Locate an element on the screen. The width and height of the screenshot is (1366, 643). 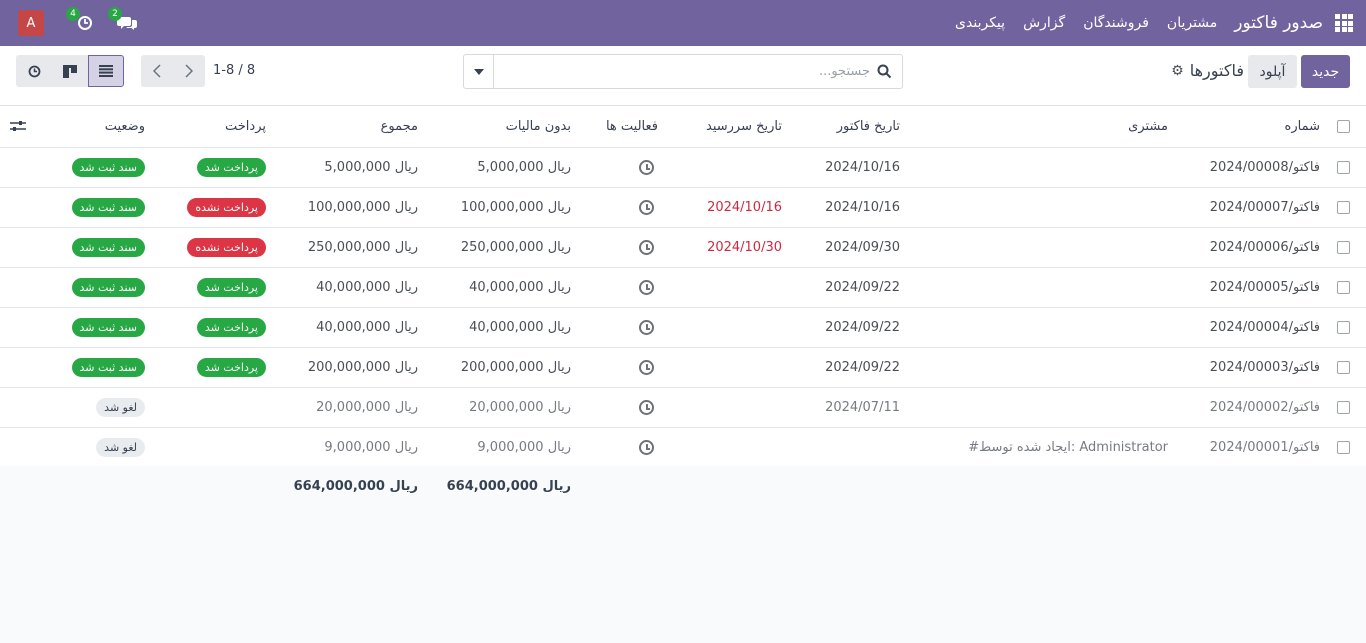
menu-reporting: گزارش is located at coordinates (1044, 23).